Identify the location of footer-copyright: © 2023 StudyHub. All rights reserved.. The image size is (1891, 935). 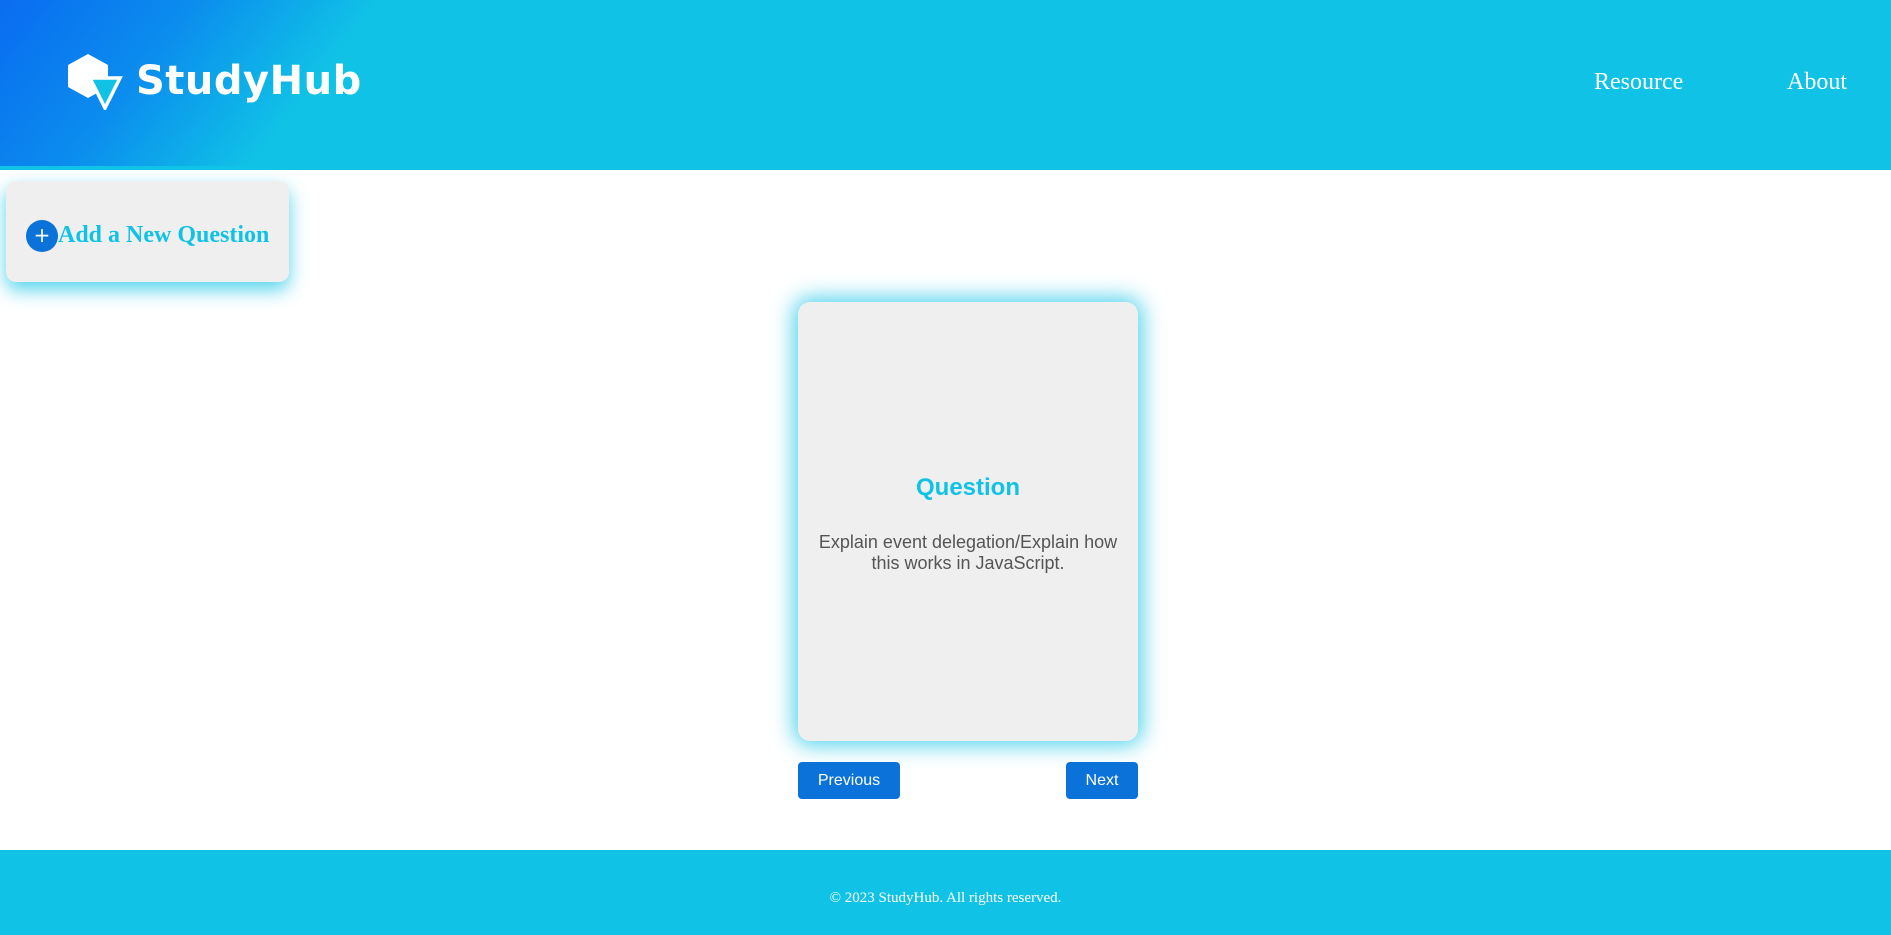
(945, 898).